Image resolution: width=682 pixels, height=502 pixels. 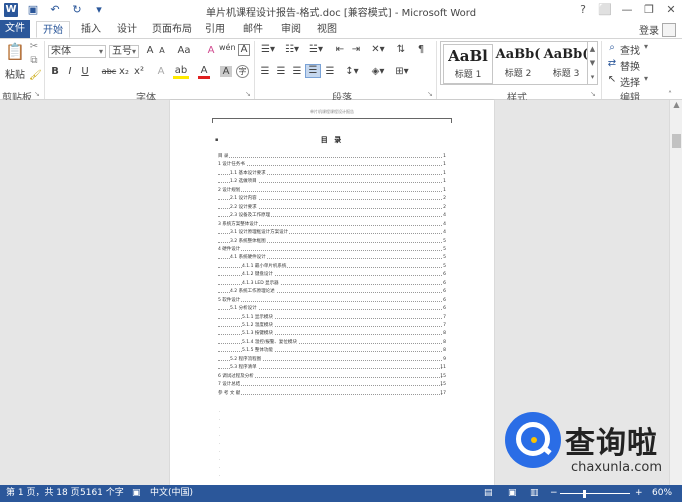 What do you see at coordinates (35, 75) in the screenshot?
I see `format-painter-icon: 🖌` at bounding box center [35, 75].